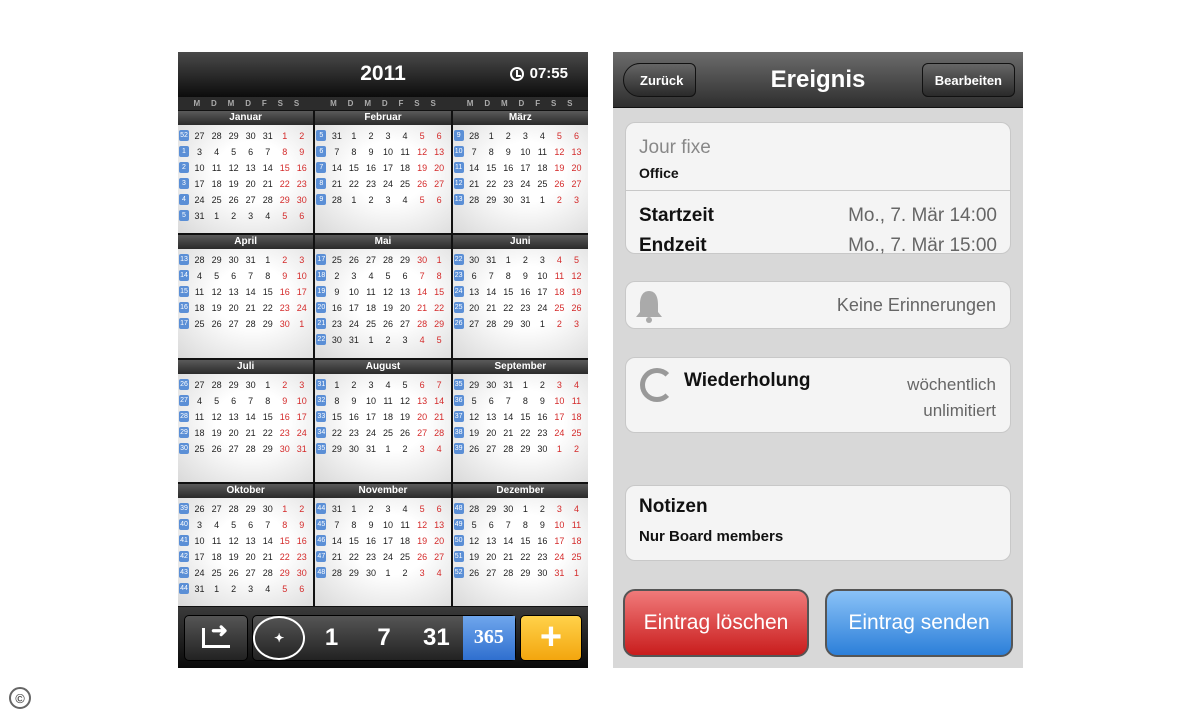 Image resolution: width=1200 pixels, height=720 pixels. What do you see at coordinates (919, 623) in the screenshot?
I see `send-entry-button: Eintrag senden` at bounding box center [919, 623].